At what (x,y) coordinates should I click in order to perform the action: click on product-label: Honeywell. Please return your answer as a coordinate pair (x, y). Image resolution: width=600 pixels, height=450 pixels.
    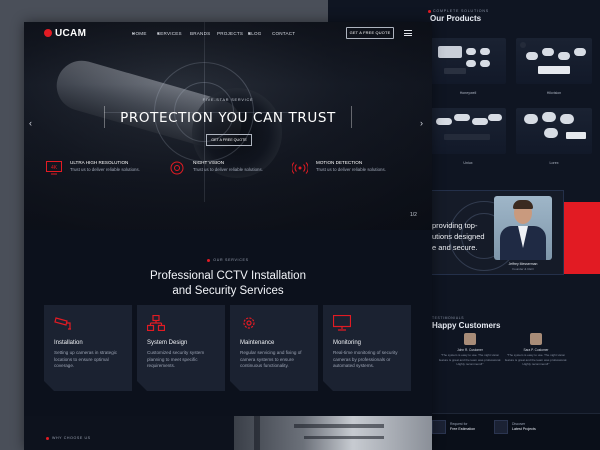
    Looking at the image, I should click on (468, 93).